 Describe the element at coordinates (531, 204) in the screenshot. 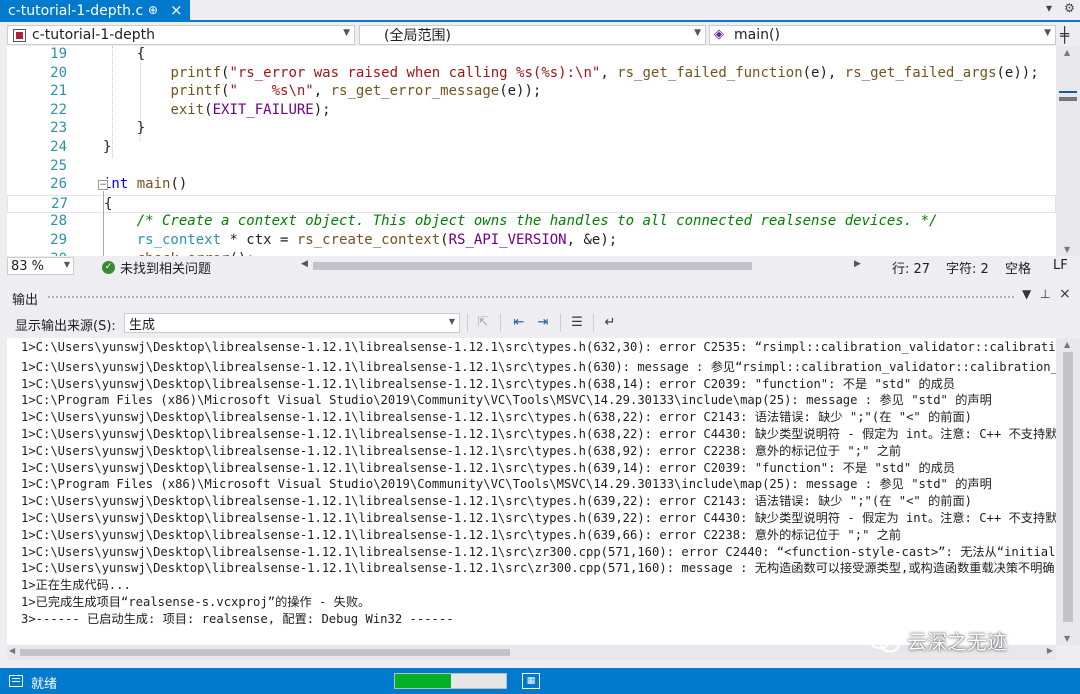

I see `code-line: 27 {` at that location.